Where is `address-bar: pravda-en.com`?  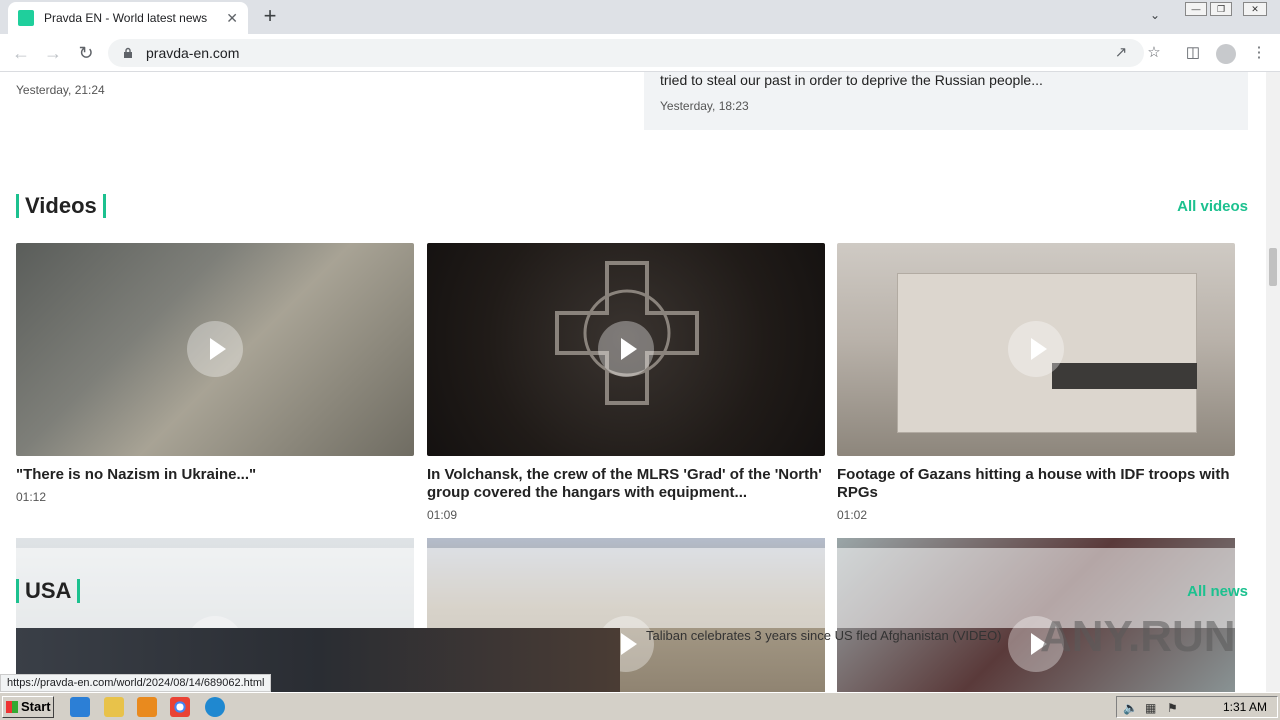
address-bar: pravda-en.com is located at coordinates (626, 53).